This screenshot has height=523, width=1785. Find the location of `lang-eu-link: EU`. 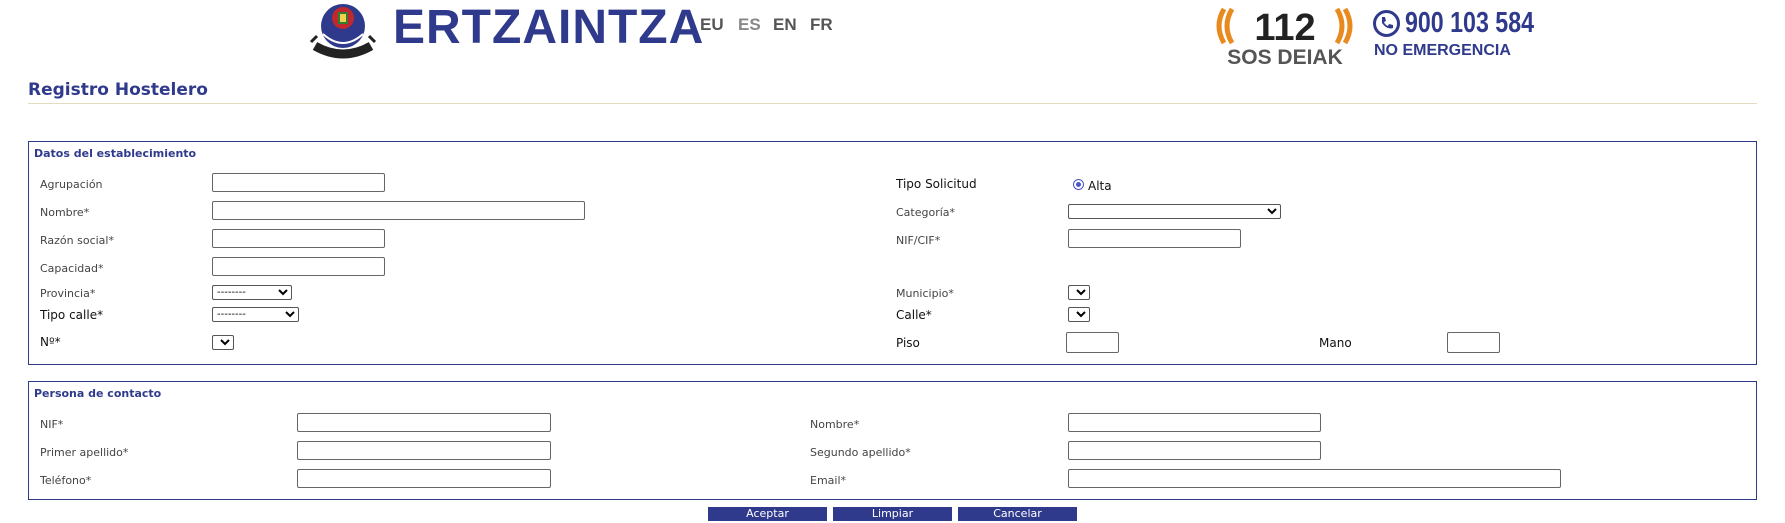

lang-eu-link: EU is located at coordinates (712, 25).